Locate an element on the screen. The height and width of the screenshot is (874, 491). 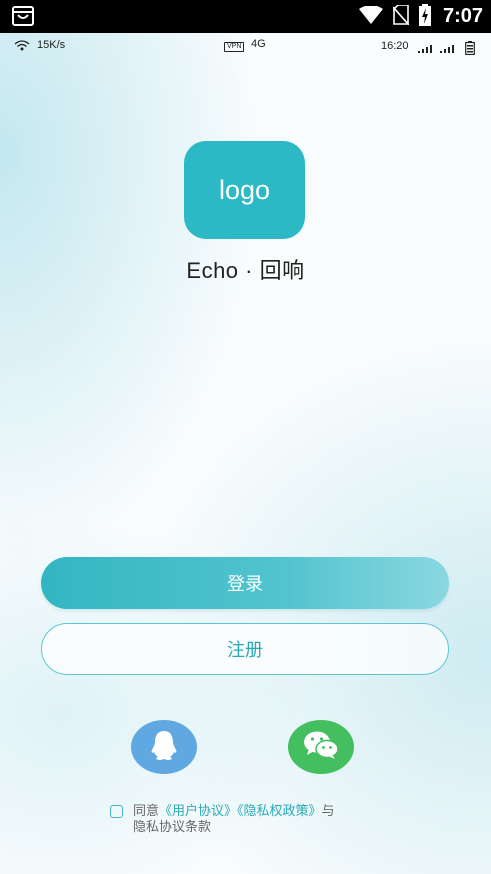
system-status-bar: 7:07 is located at coordinates (245, 16).